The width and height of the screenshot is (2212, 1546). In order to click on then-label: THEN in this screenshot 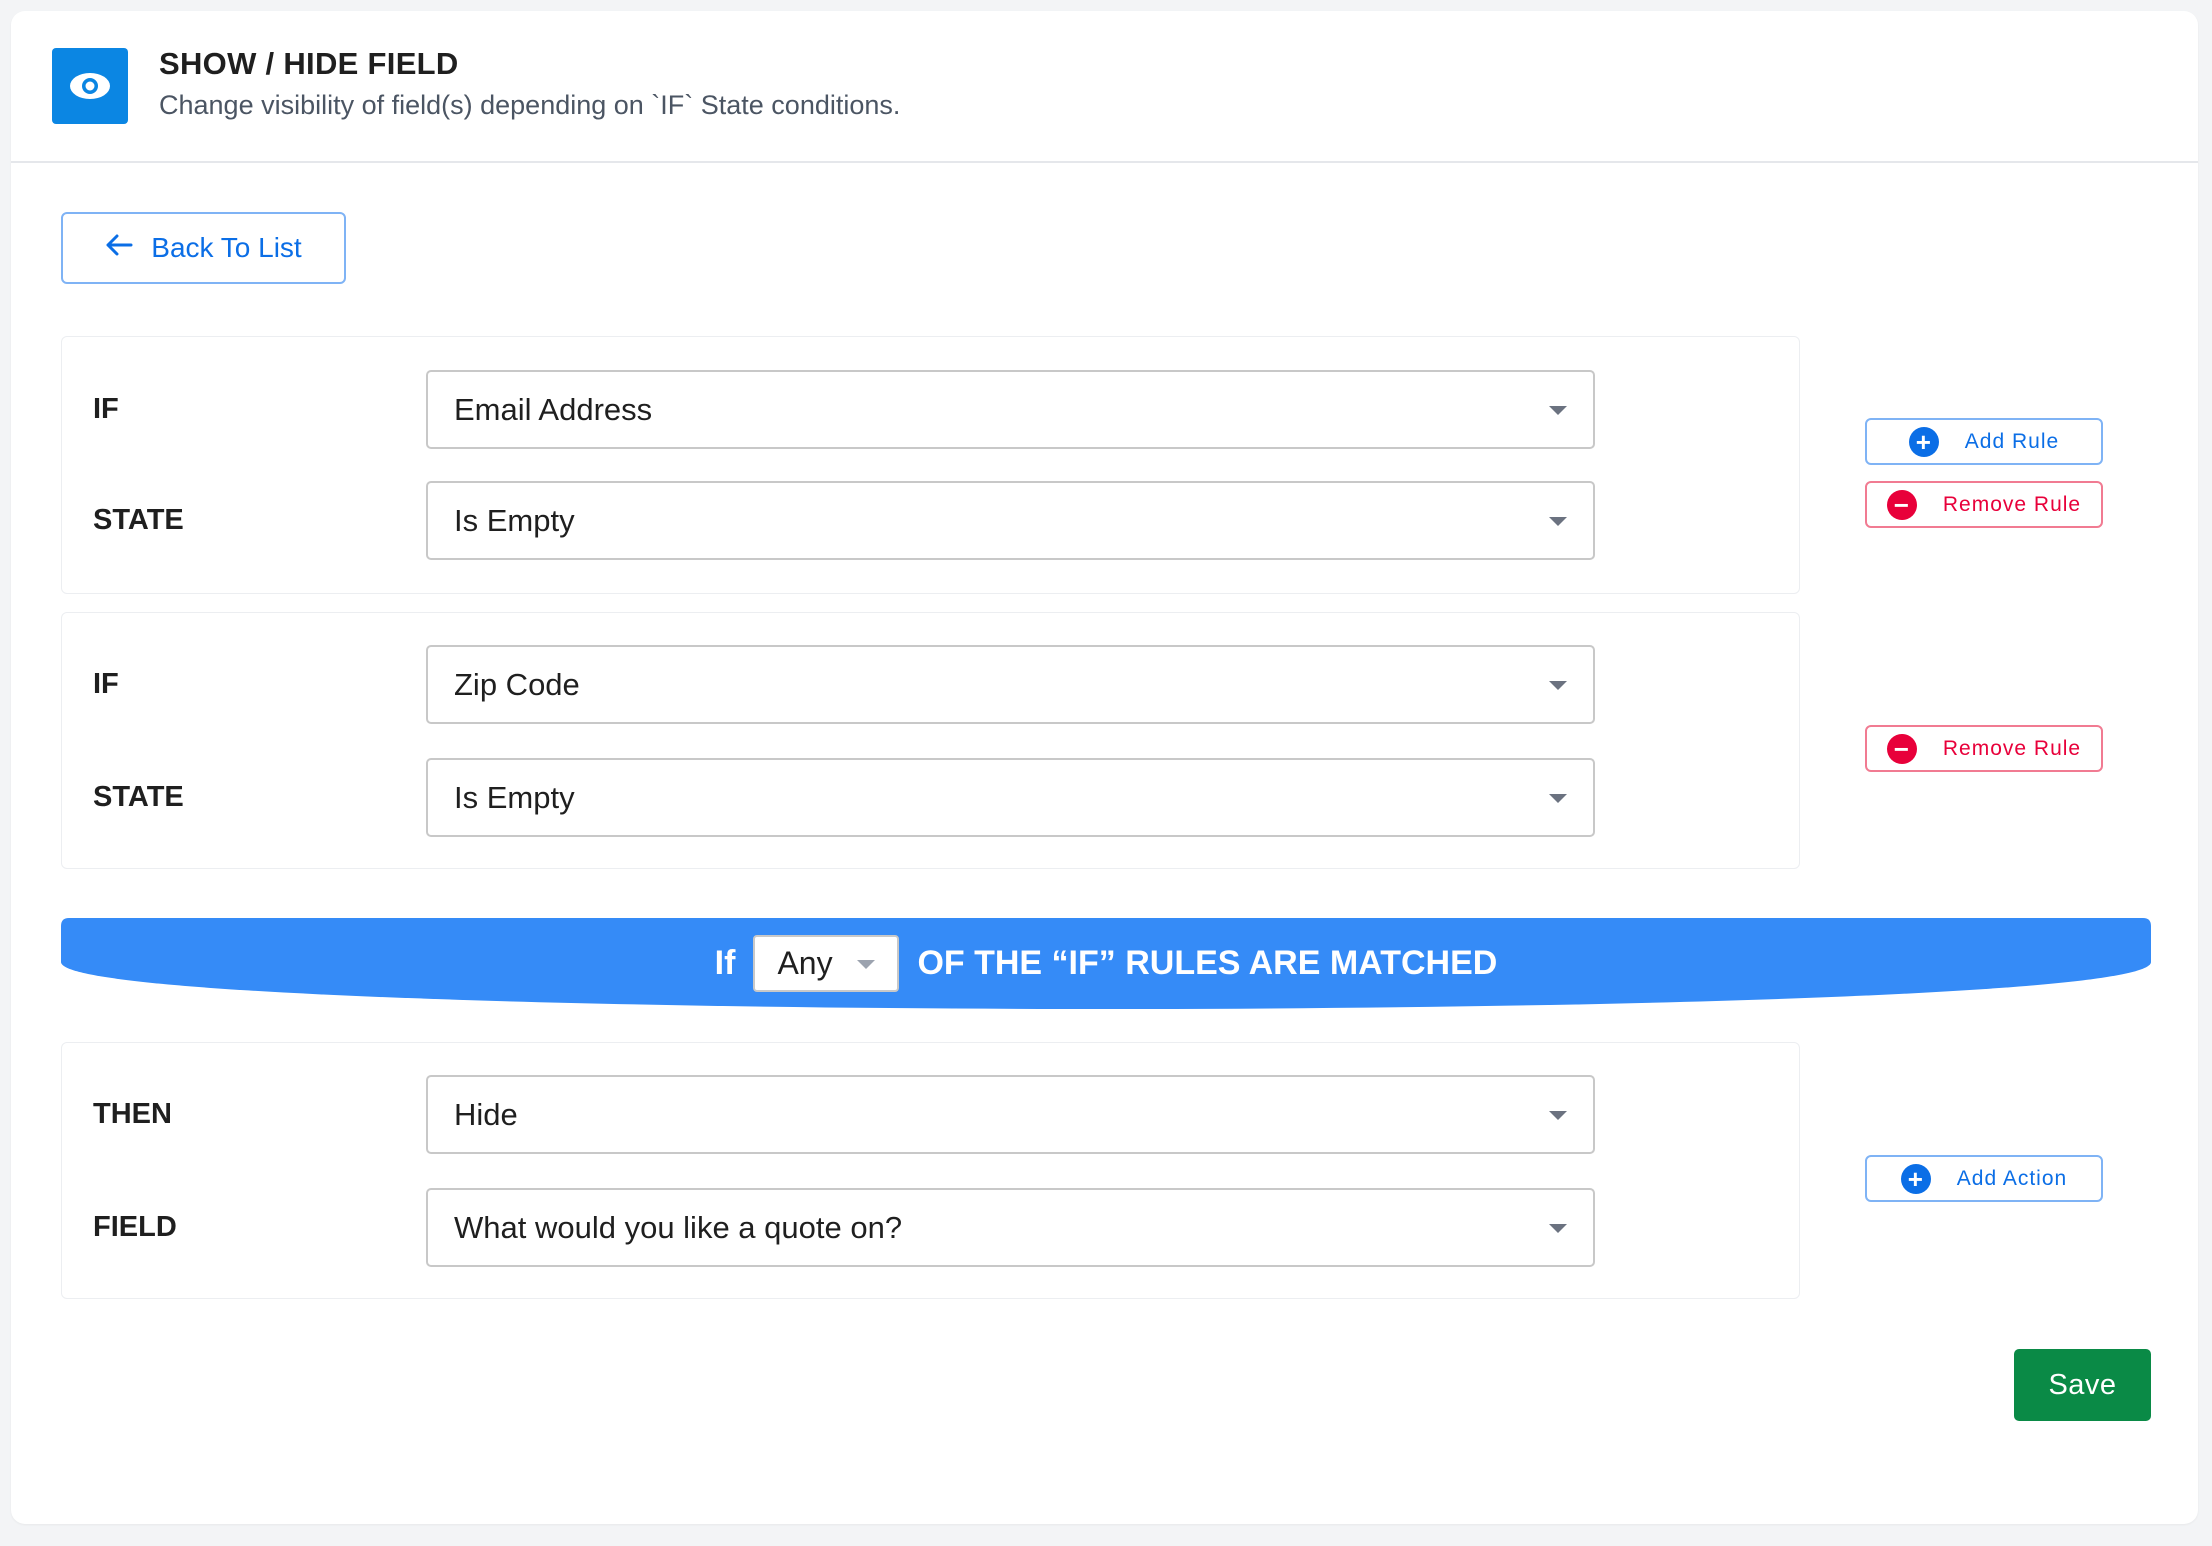, I will do `click(132, 1114)`.